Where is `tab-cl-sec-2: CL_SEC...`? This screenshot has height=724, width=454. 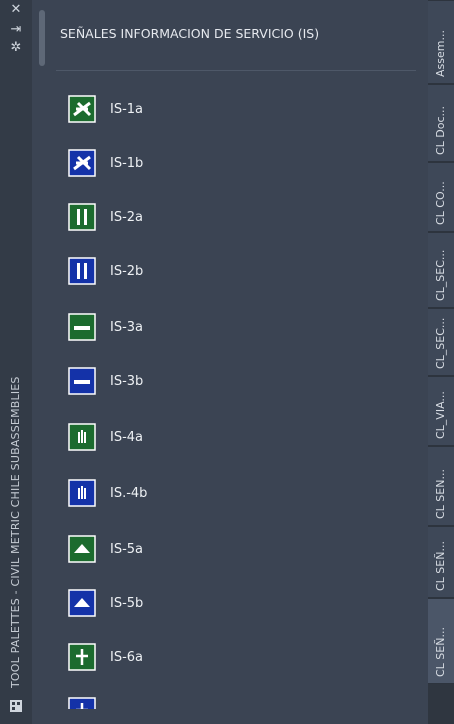
tab-cl-sec-2: CL_SEC... is located at coordinates (441, 342).